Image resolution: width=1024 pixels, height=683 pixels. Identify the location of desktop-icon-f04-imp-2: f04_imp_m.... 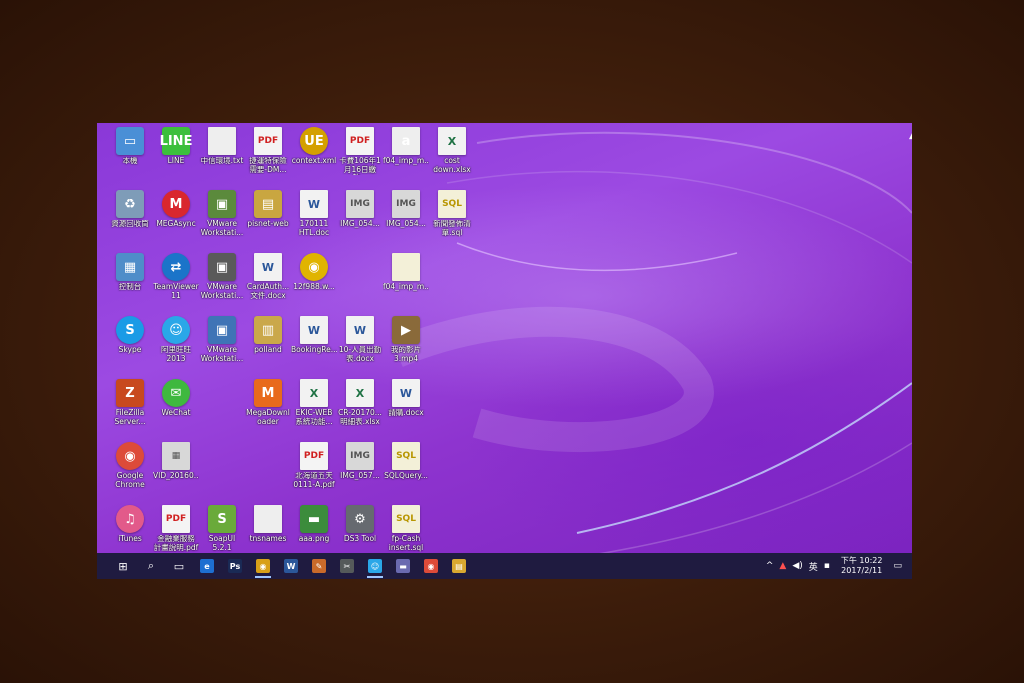
(406, 282).